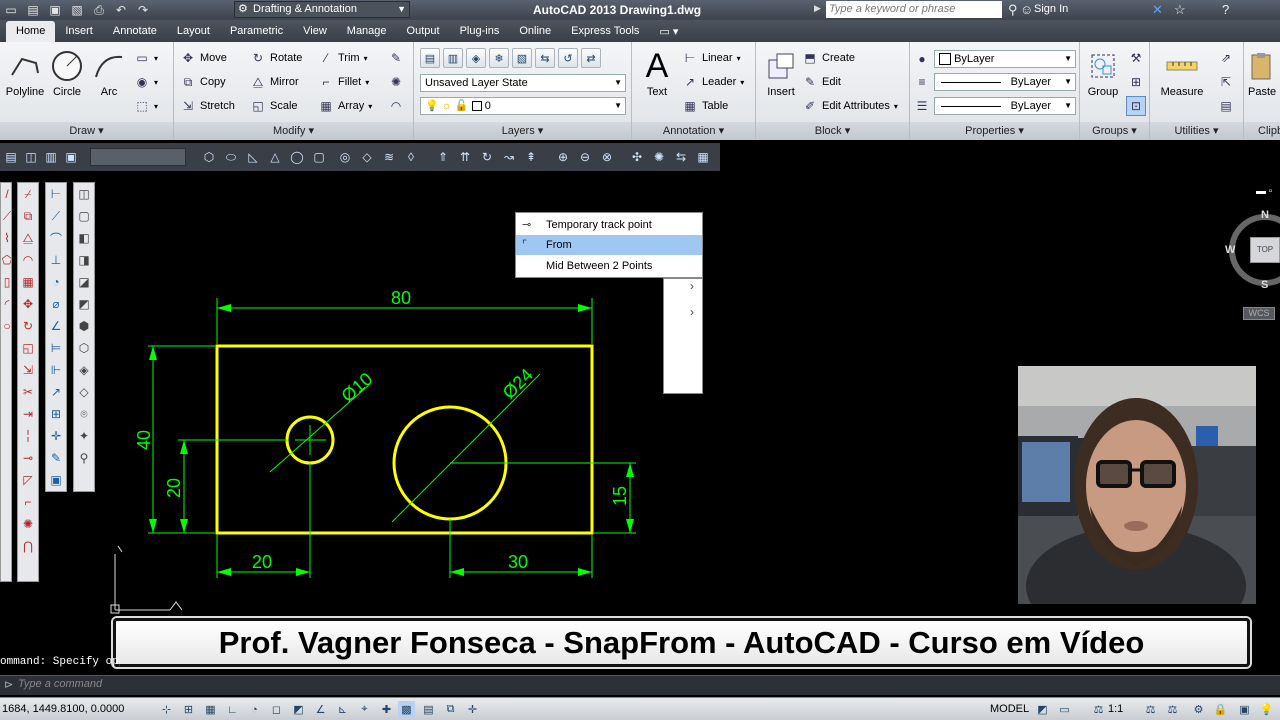 The height and width of the screenshot is (720, 1280). I want to click on annotation-panel-title: Annotation ▾, so click(693, 131).